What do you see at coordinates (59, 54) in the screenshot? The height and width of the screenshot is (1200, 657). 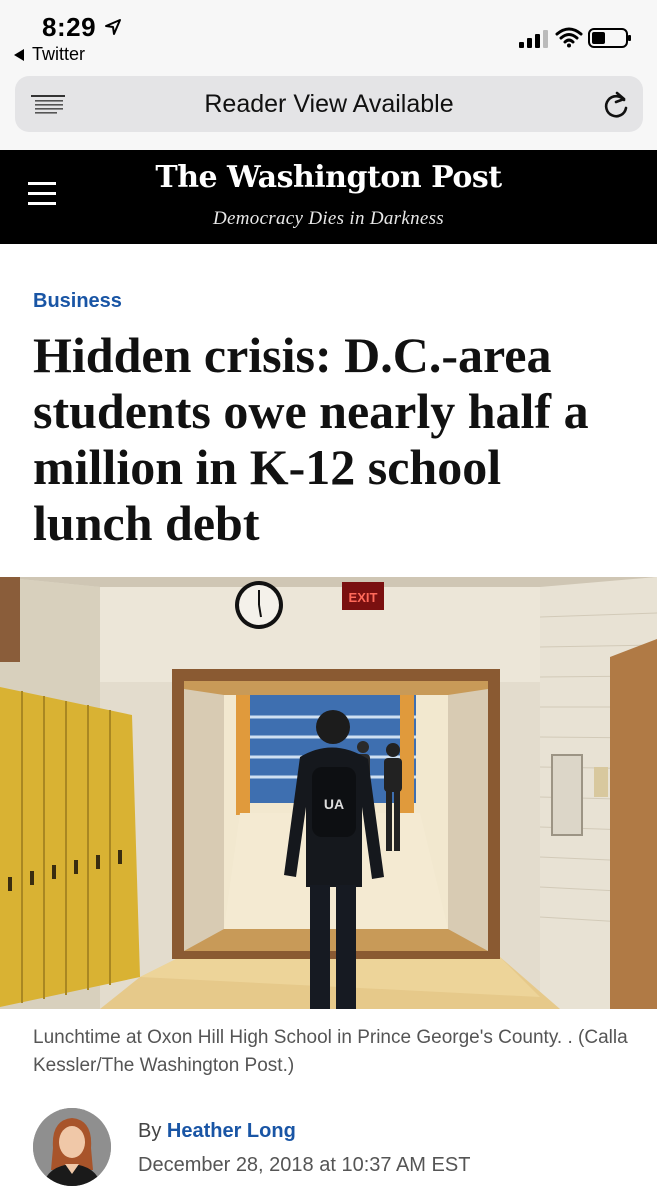 I see `back-app-label: Twitter` at bounding box center [59, 54].